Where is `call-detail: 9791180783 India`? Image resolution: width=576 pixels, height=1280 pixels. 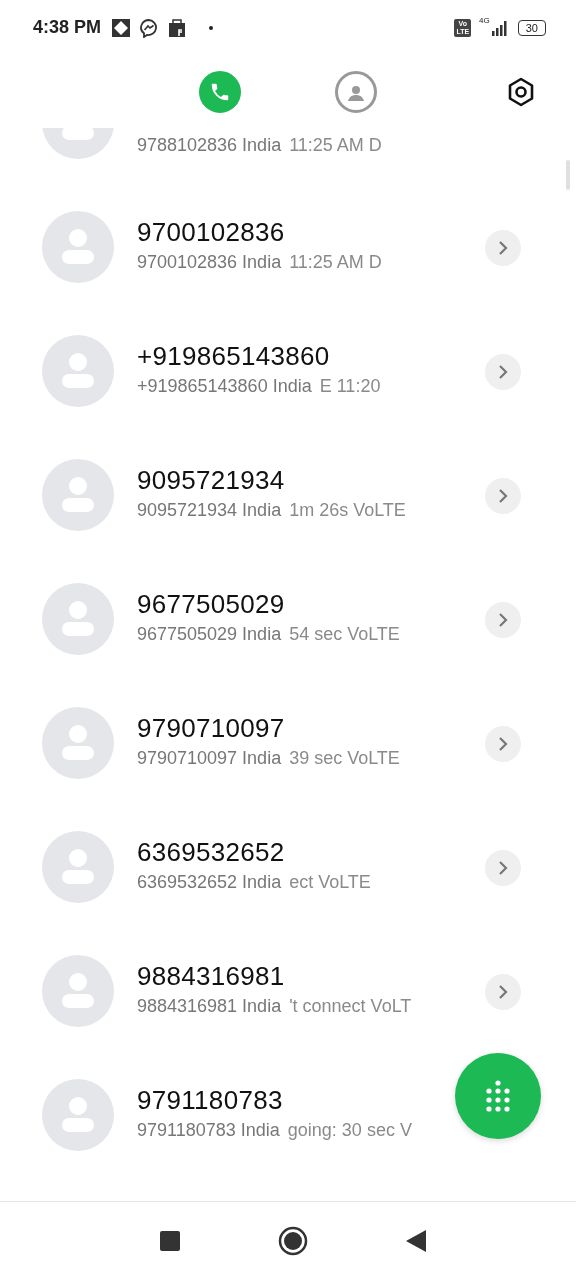 call-detail: 9791180783 India is located at coordinates (208, 1130).